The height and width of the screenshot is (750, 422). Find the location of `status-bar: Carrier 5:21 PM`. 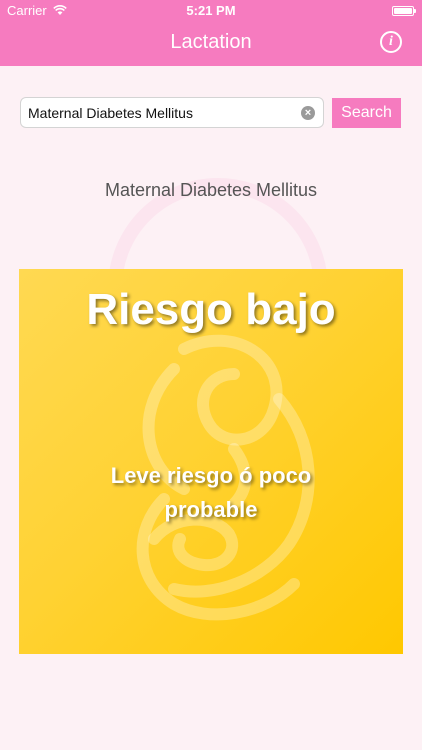

status-bar: Carrier 5:21 PM is located at coordinates (211, 11).